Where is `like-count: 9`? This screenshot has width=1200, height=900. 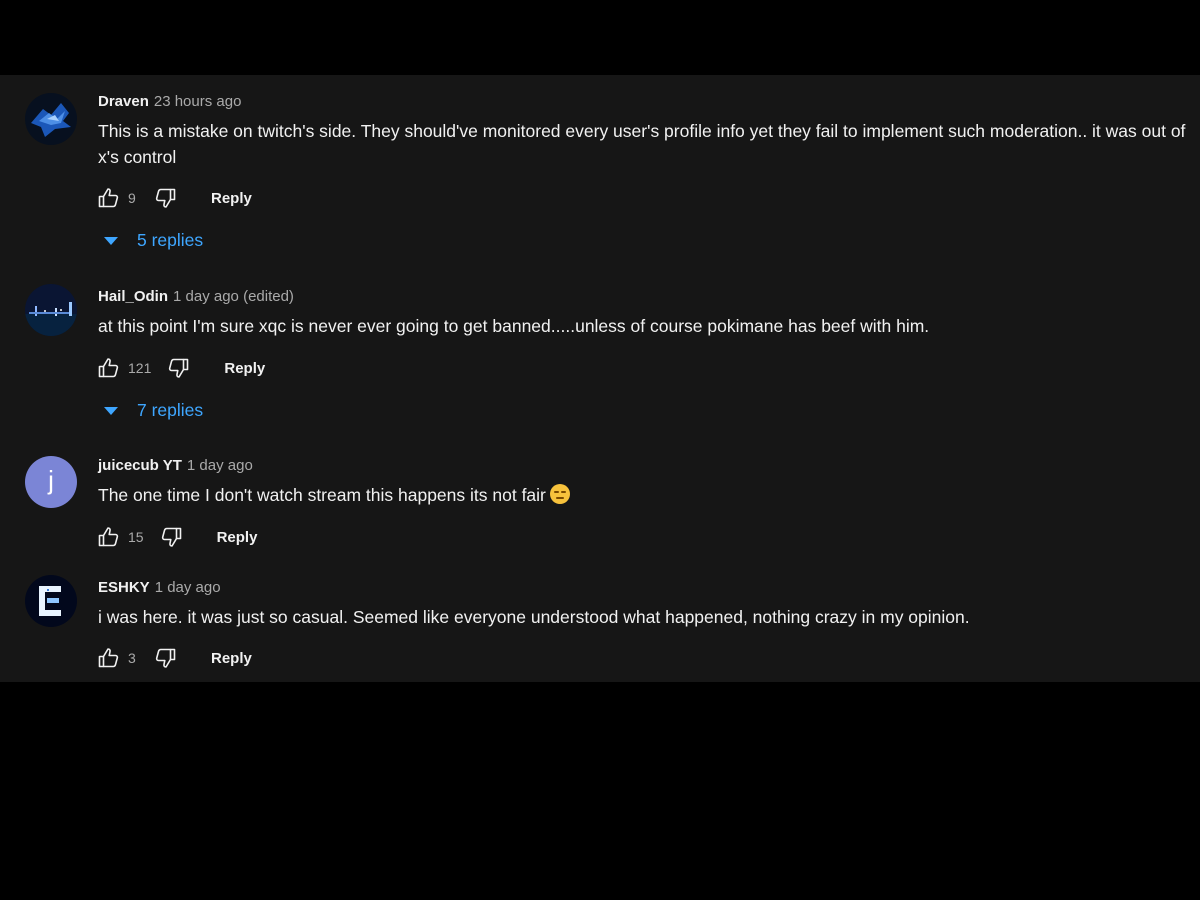
like-count: 9 is located at coordinates (132, 198).